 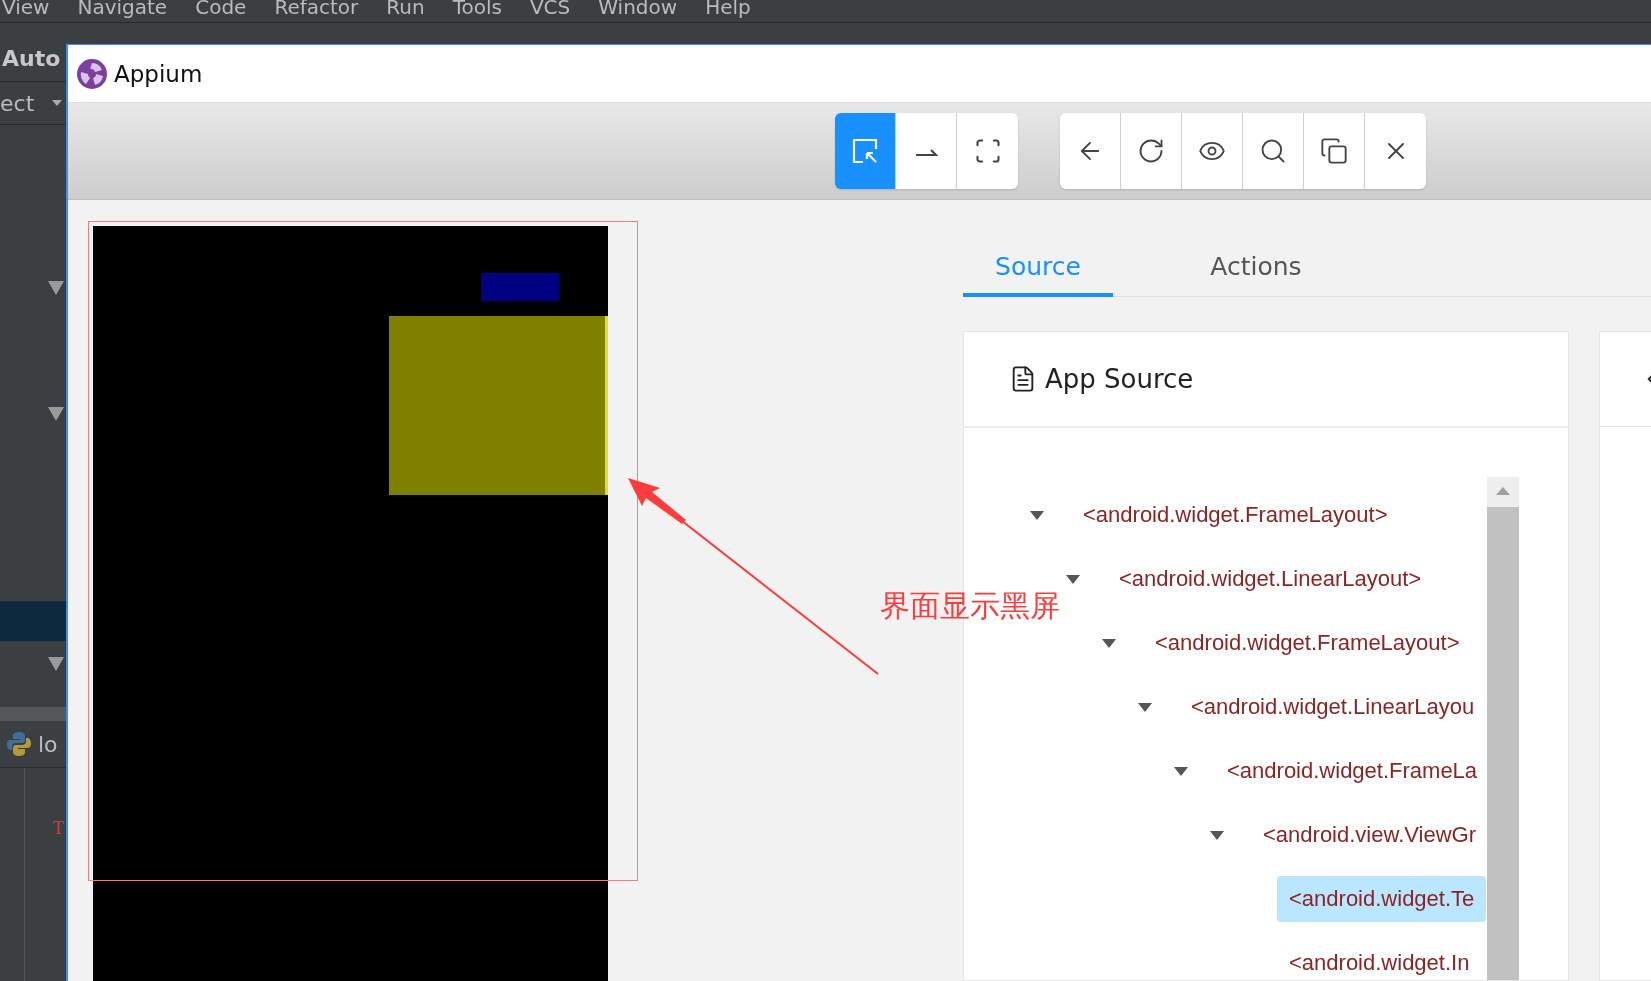 I want to click on app-logo-icon, so click(x=92, y=73).